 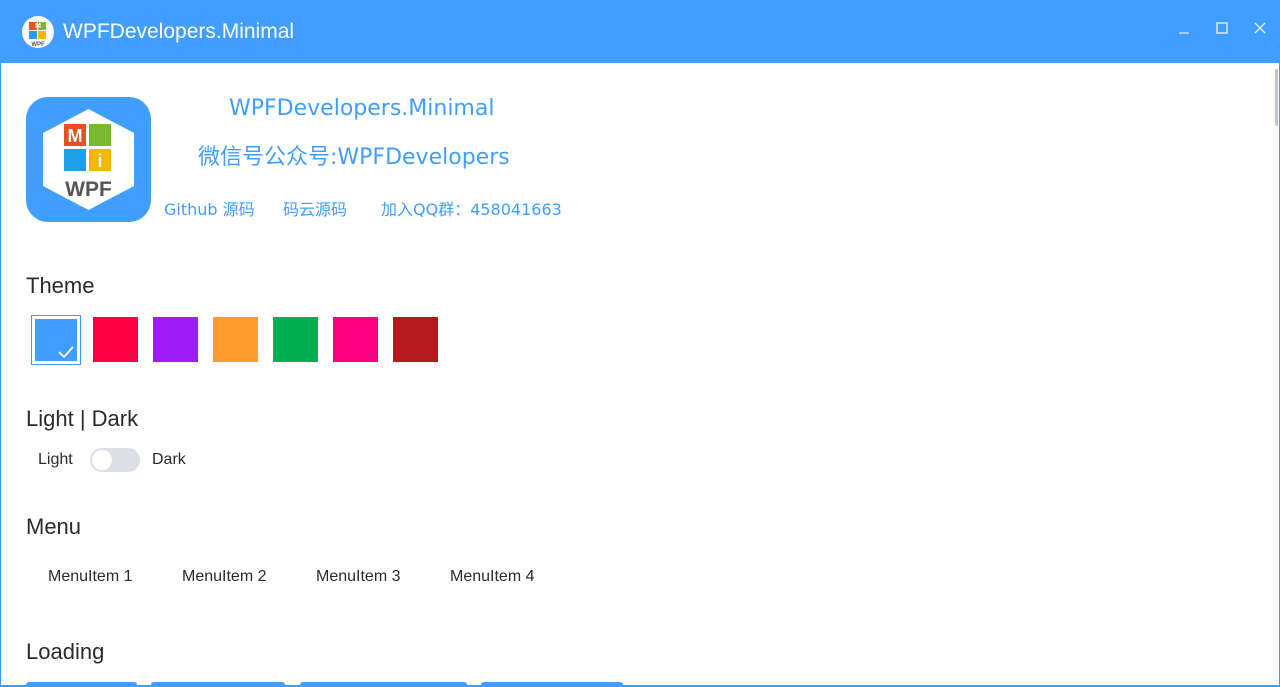 I want to click on maximize-icon, so click(x=1222, y=28).